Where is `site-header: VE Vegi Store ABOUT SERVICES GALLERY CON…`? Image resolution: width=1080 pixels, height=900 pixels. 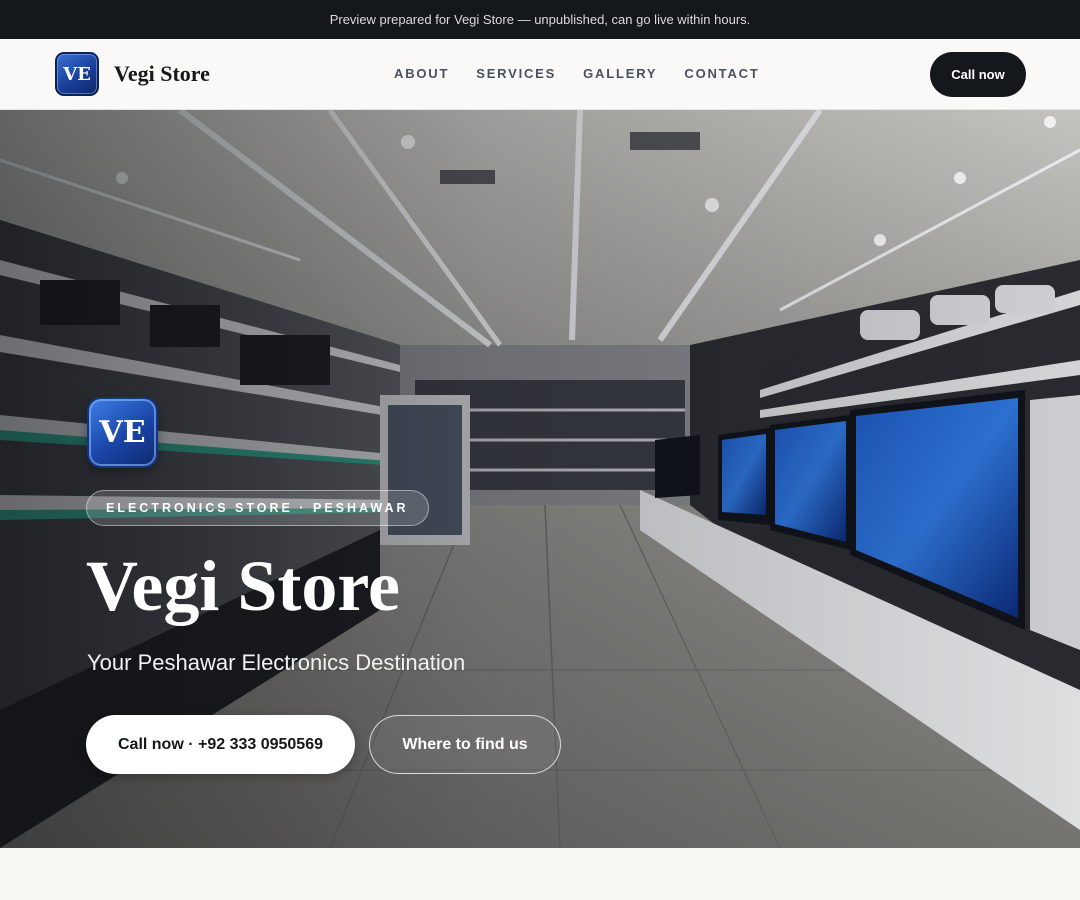
site-header: VE Vegi Store ABOUT SERVICES GALLERY CON… is located at coordinates (540, 74).